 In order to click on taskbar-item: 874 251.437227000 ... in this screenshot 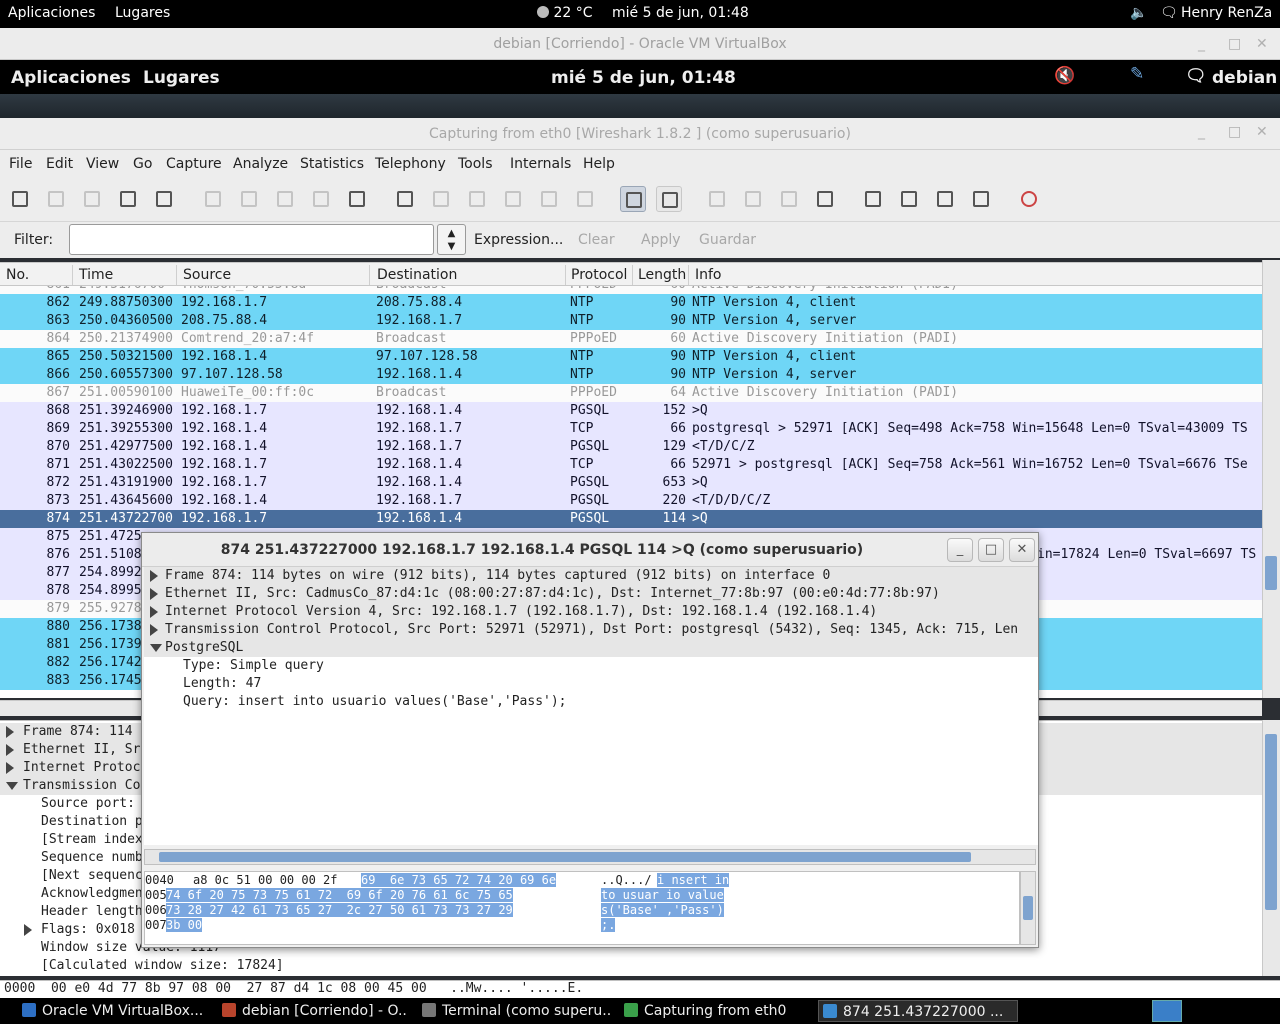, I will do `click(918, 1011)`.